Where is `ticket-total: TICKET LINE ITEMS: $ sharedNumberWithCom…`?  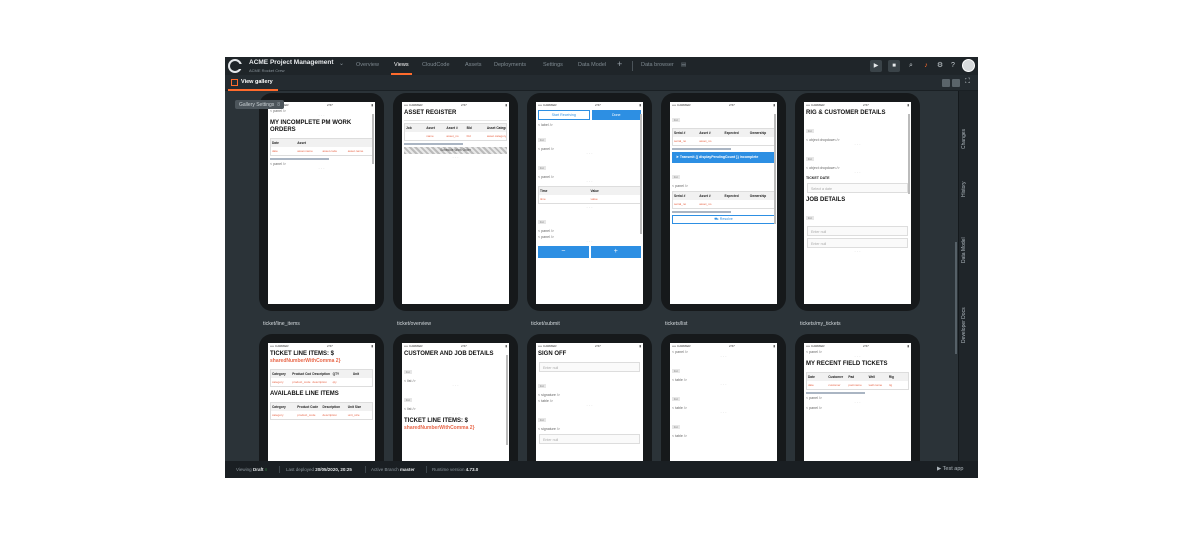 ticket-total: TICKET LINE ITEMS: $ sharedNumberWithCom… is located at coordinates (439, 424).